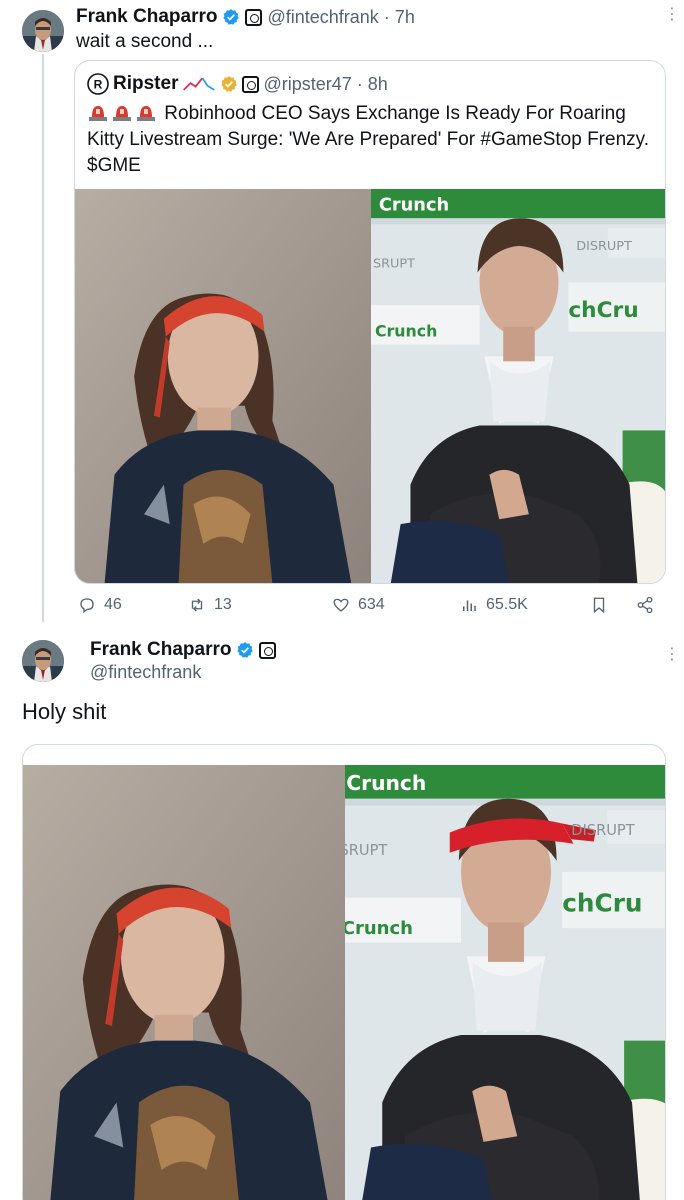  I want to click on quote-photo-right: Crunch Crunch chCru DISRUPT SRUPT, so click(518, 386).